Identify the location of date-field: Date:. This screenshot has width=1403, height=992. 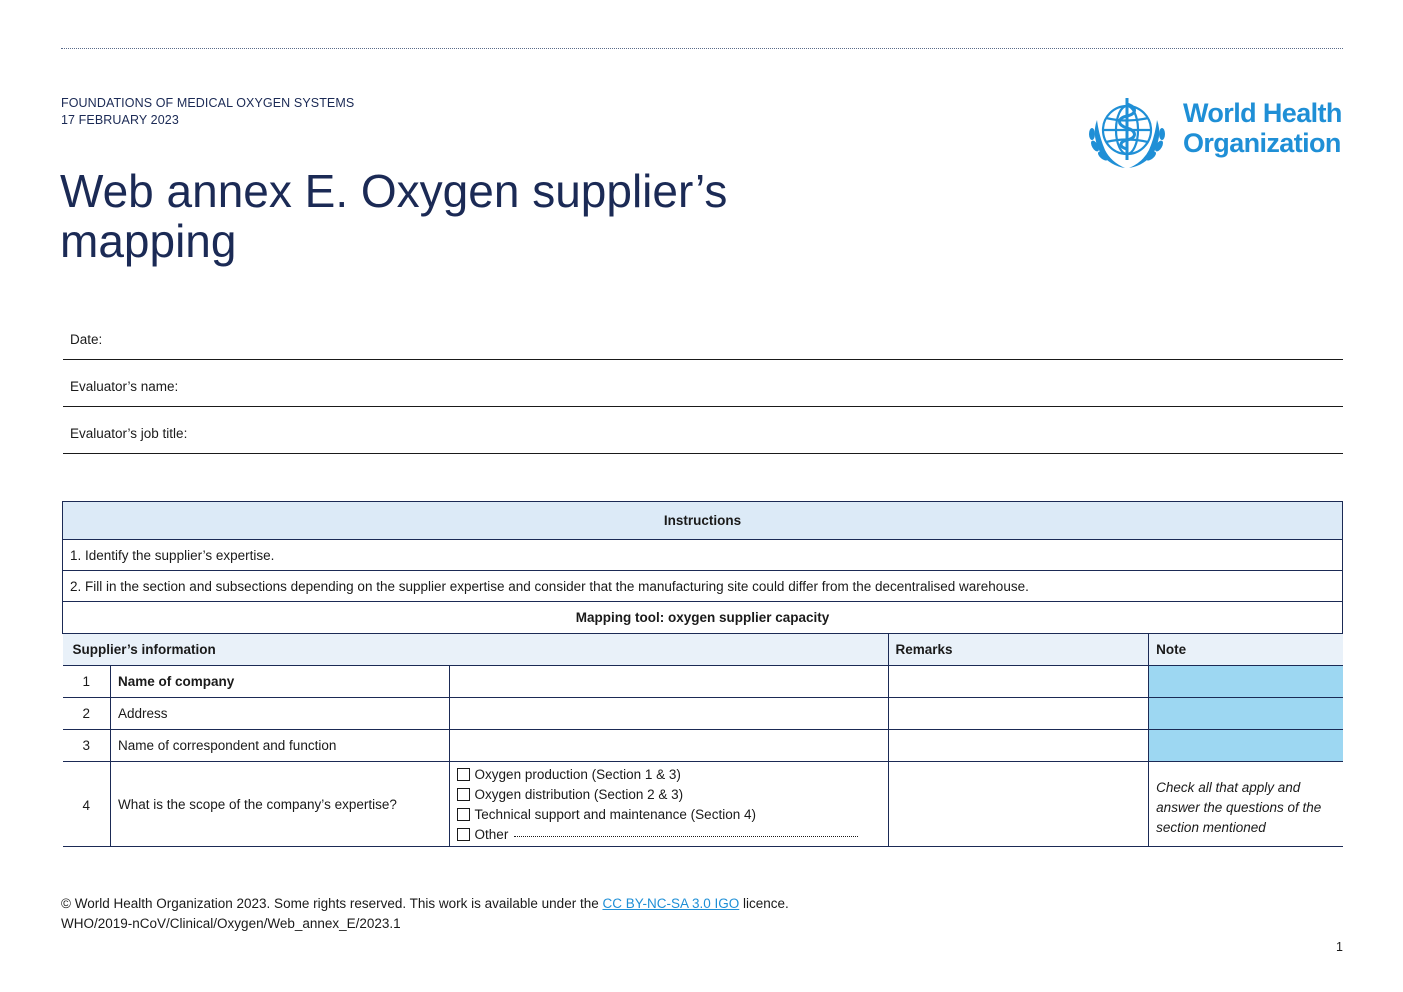
(703, 340).